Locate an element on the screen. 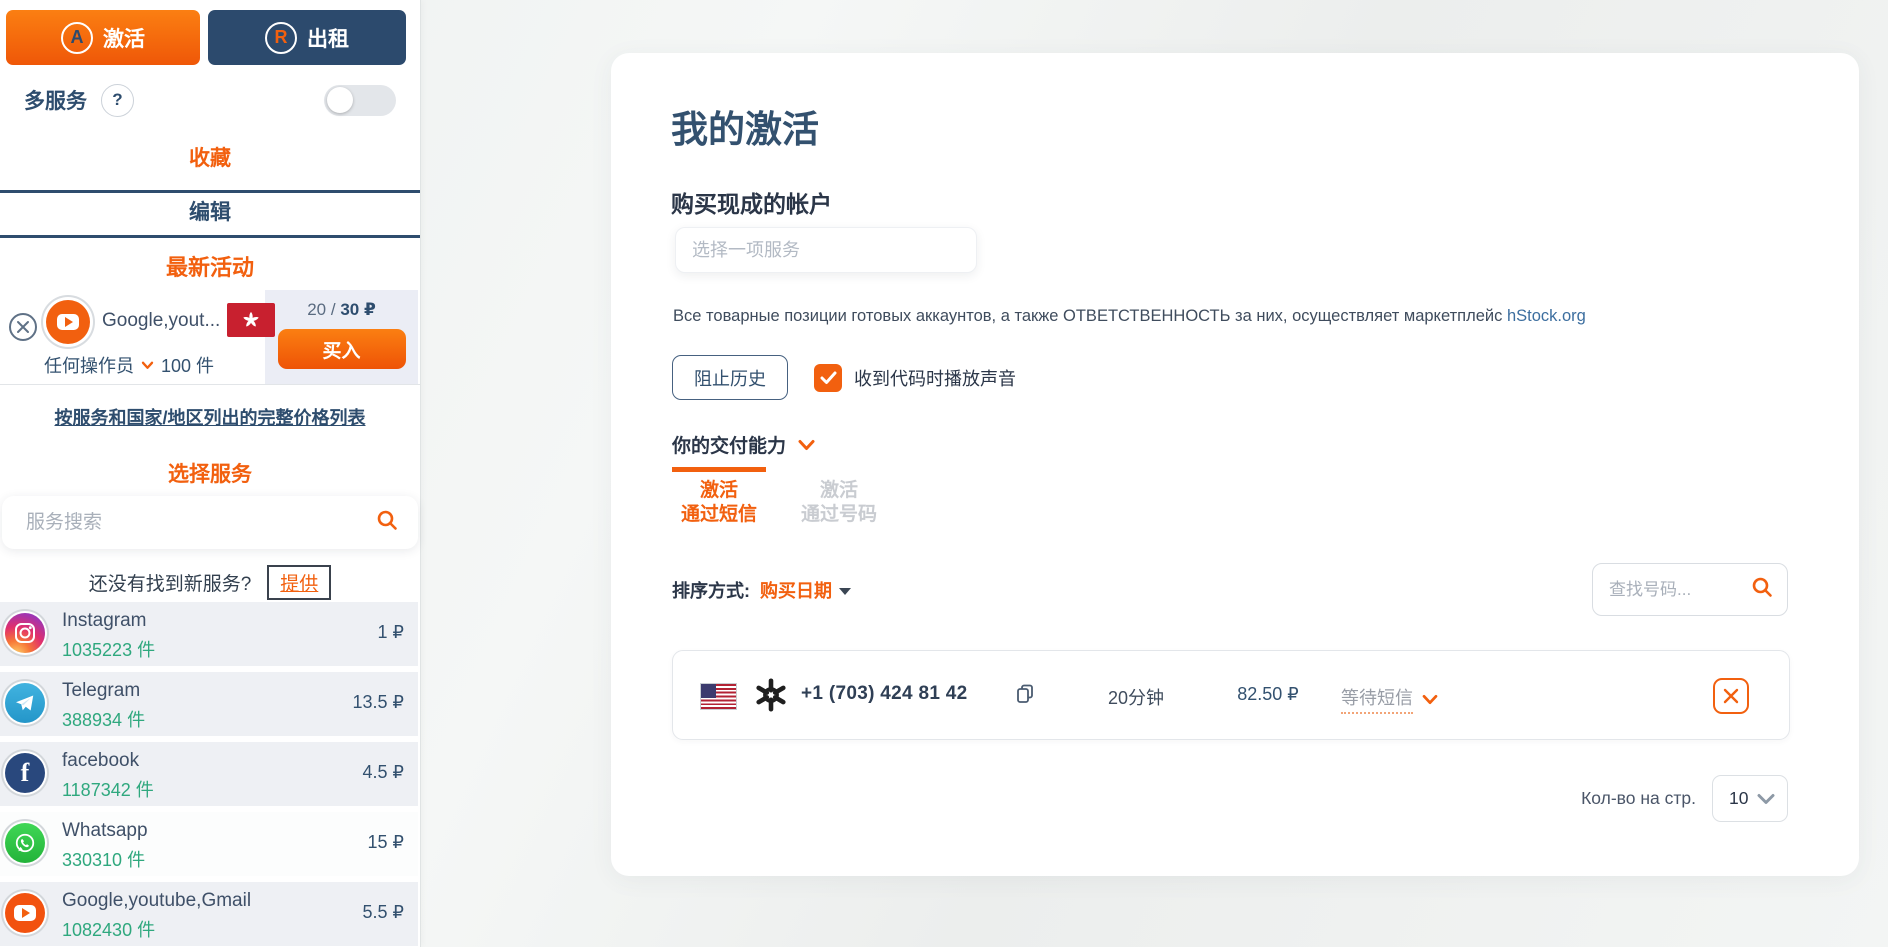  recent-activity-heading: 最新活动 is located at coordinates (209, 267).